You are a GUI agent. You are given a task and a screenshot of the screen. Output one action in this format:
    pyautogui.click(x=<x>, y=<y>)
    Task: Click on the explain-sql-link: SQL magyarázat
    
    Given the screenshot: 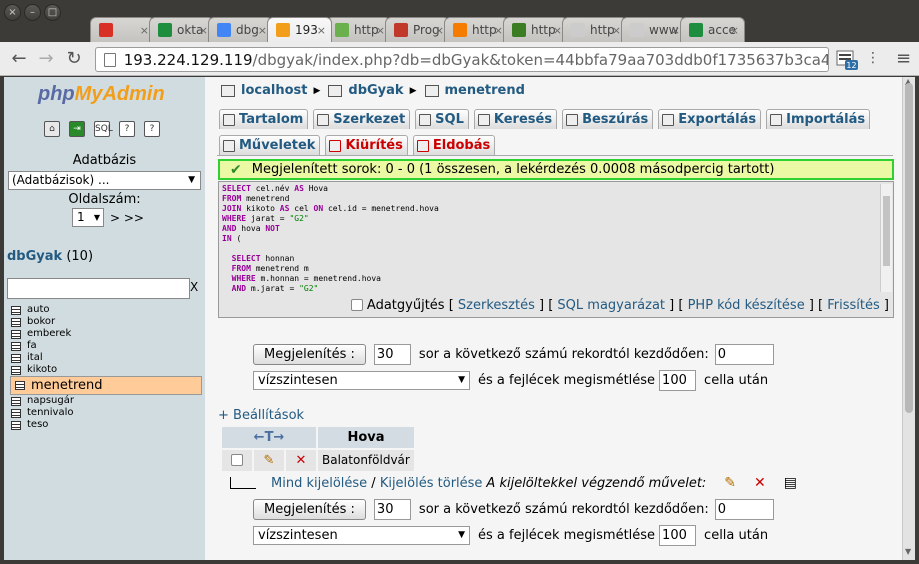 What is the action you would take?
    pyautogui.click(x=611, y=305)
    